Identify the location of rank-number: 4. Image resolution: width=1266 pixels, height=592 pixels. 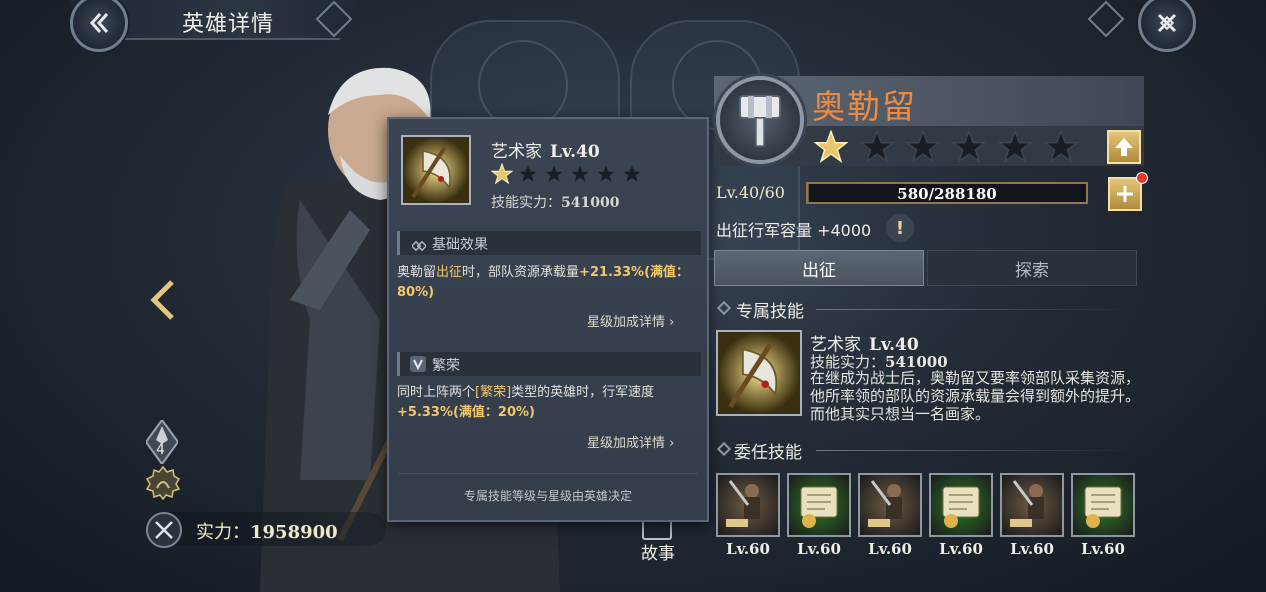
(160, 450).